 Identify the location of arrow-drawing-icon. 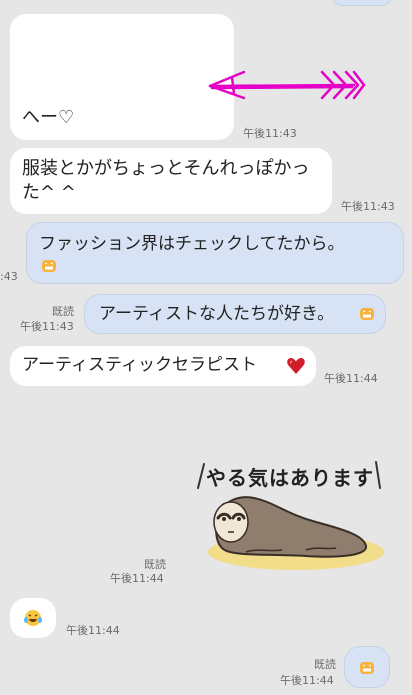
(287, 85).